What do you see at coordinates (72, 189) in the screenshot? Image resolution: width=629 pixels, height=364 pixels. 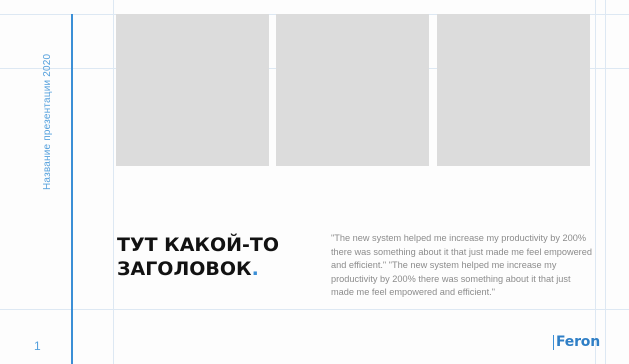 I see `accent-rule` at bounding box center [72, 189].